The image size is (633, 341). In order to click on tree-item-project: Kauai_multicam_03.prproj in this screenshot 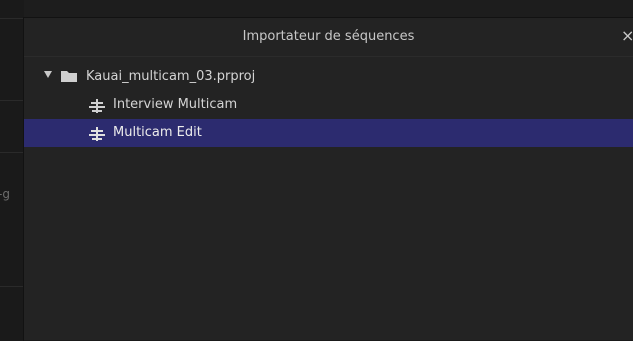, I will do `click(328, 77)`.